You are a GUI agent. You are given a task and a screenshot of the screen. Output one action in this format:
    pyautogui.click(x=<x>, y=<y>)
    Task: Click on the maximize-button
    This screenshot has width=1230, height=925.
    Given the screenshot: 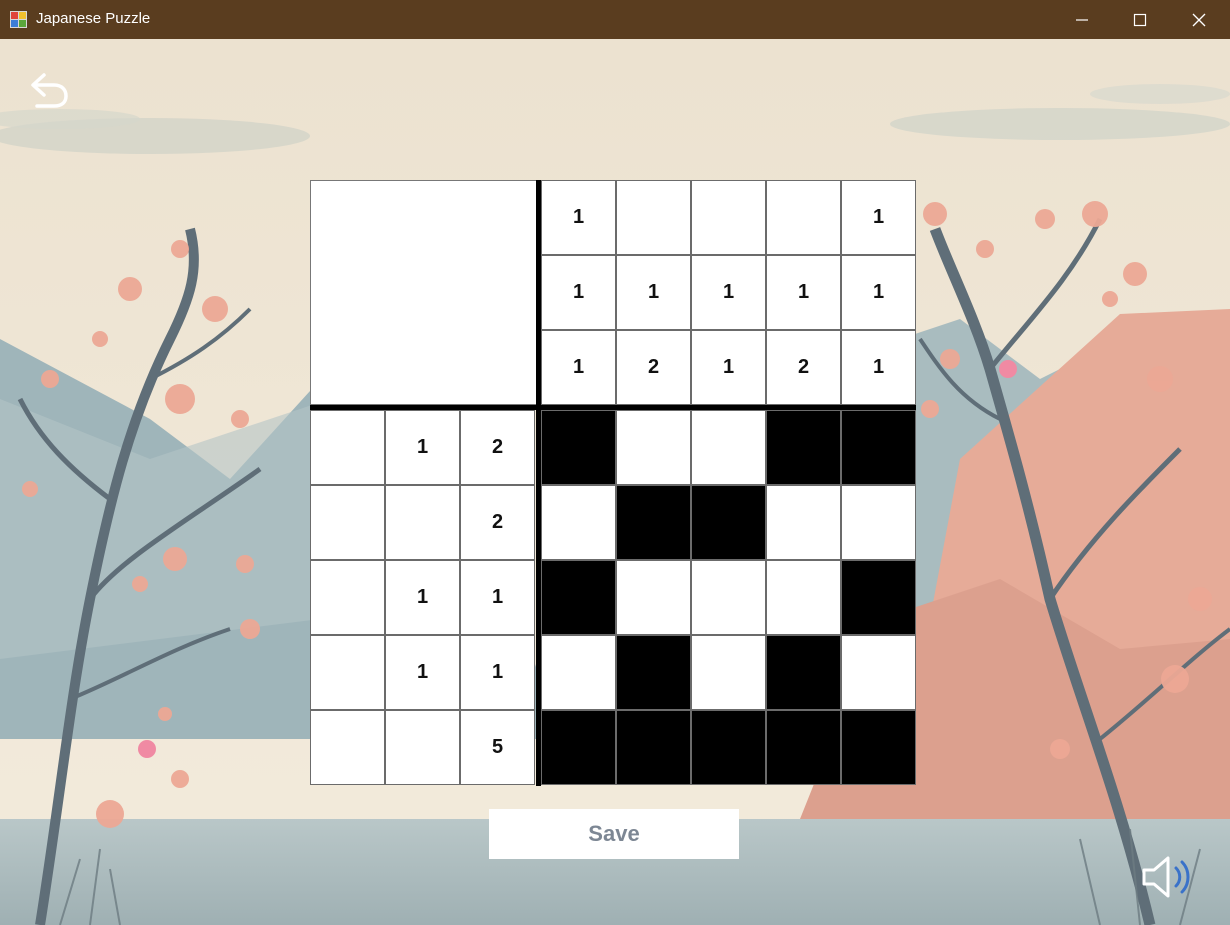 What is the action you would take?
    pyautogui.click(x=1140, y=19)
    